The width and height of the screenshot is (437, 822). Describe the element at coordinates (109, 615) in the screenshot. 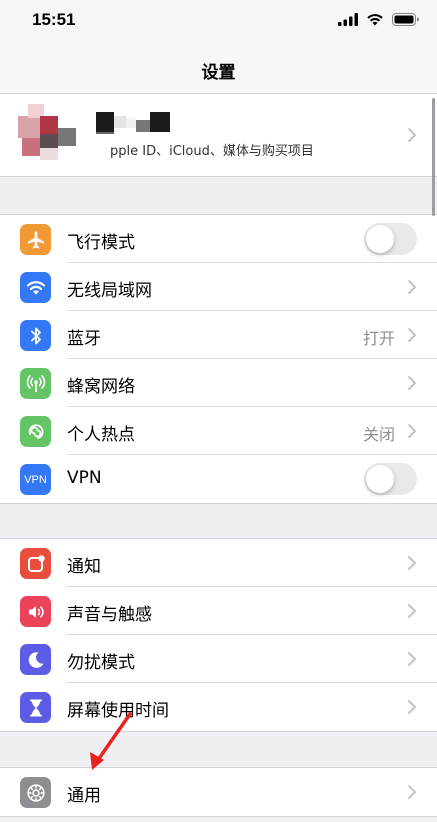

I see `settings-row-label: 声音与触感` at that location.